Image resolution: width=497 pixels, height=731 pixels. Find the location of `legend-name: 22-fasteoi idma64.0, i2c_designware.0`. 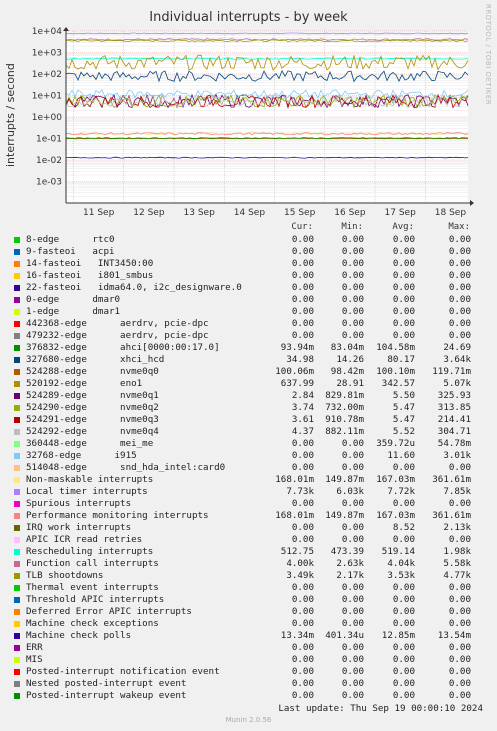

legend-name: 22-fasteoi idma64.0, i2c_designware.0 is located at coordinates (134, 287).